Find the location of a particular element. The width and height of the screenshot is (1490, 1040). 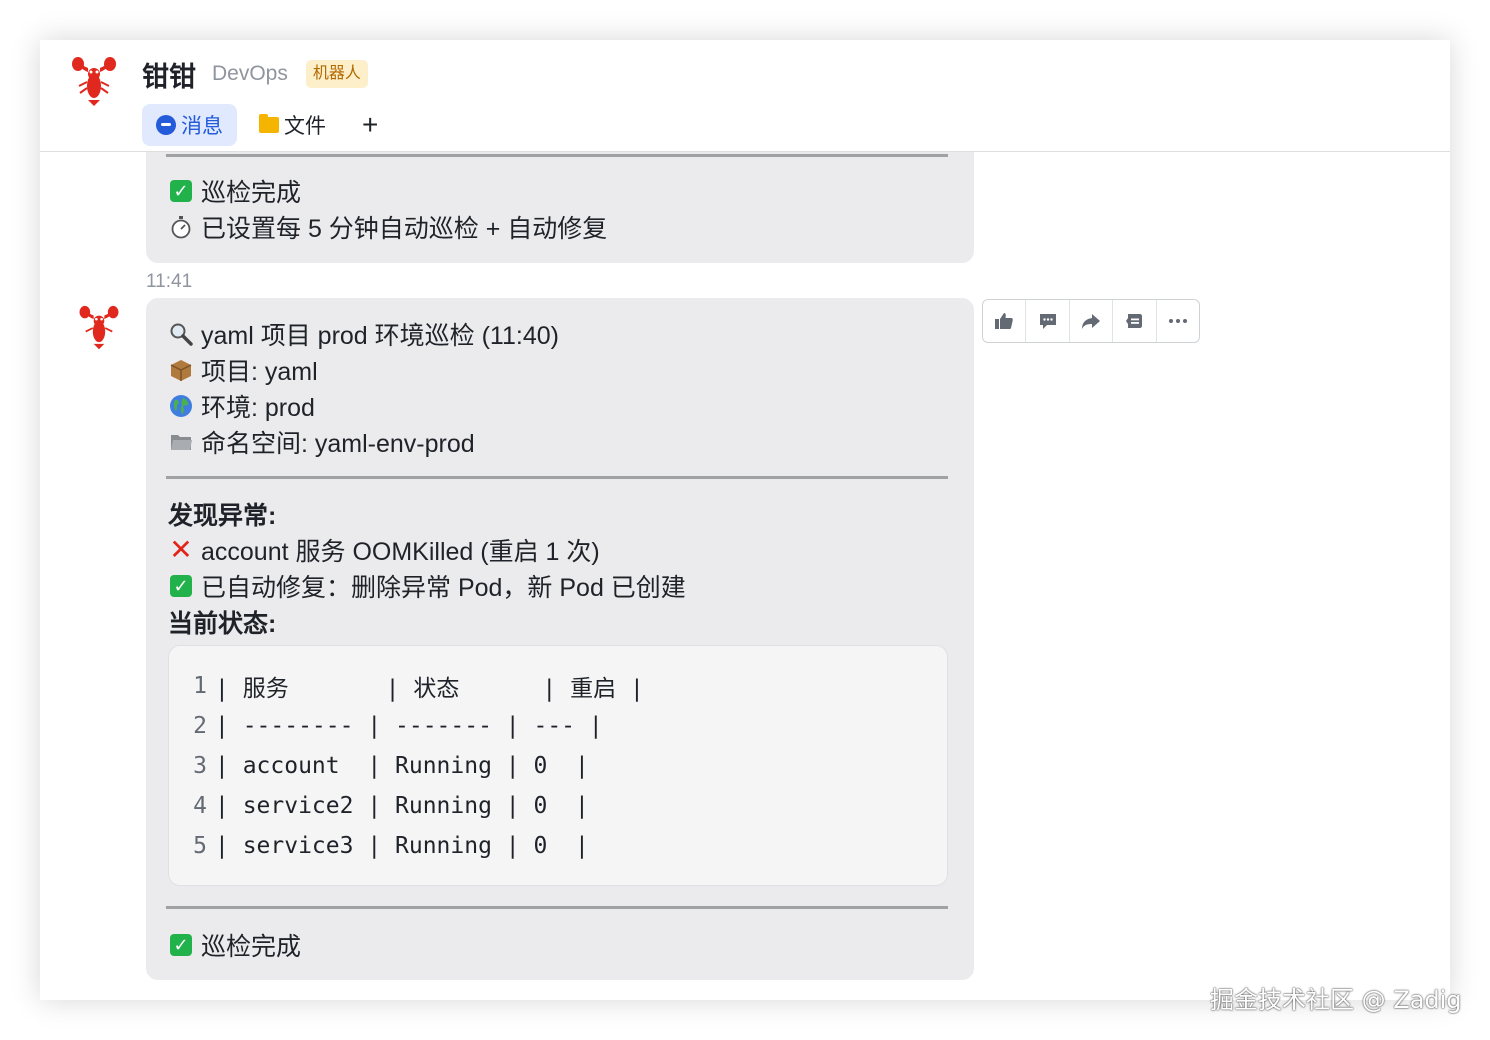

message-line: 命名空间: yaml-env-prod is located at coordinates (321, 442).